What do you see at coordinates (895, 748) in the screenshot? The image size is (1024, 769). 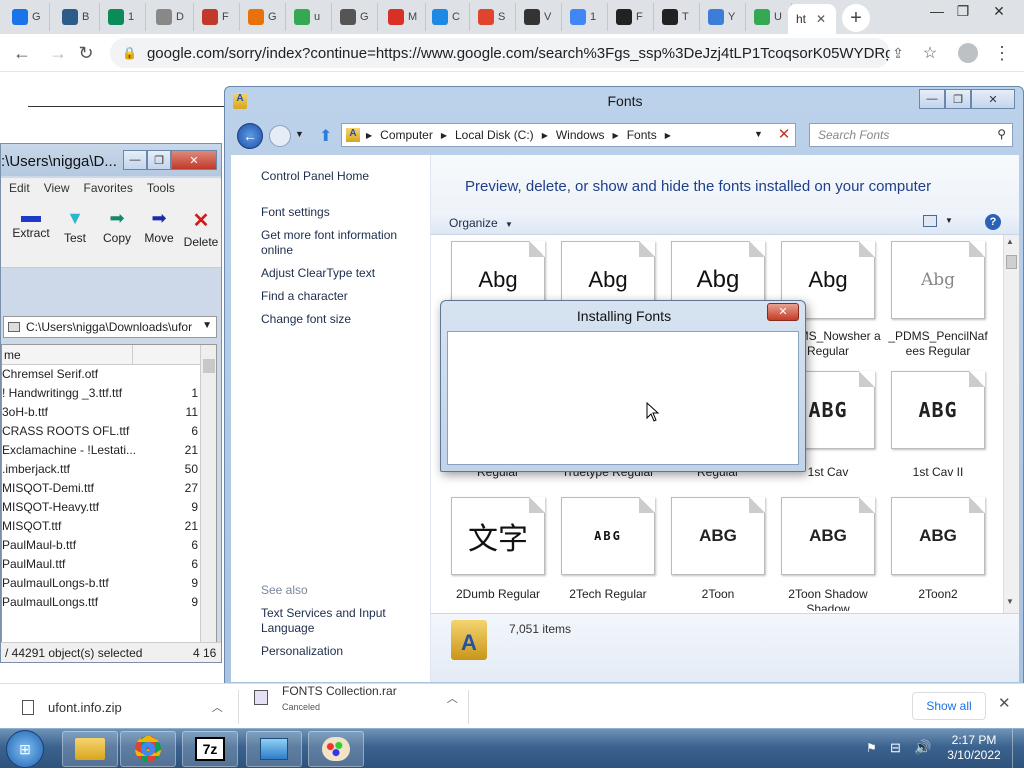 I see `network-icon: ⊟` at bounding box center [895, 748].